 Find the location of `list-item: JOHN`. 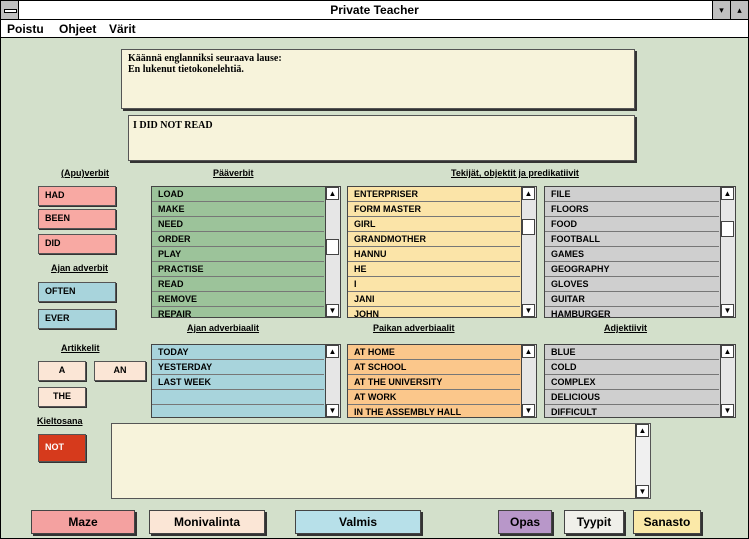

list-item: JOHN is located at coordinates (434, 312).